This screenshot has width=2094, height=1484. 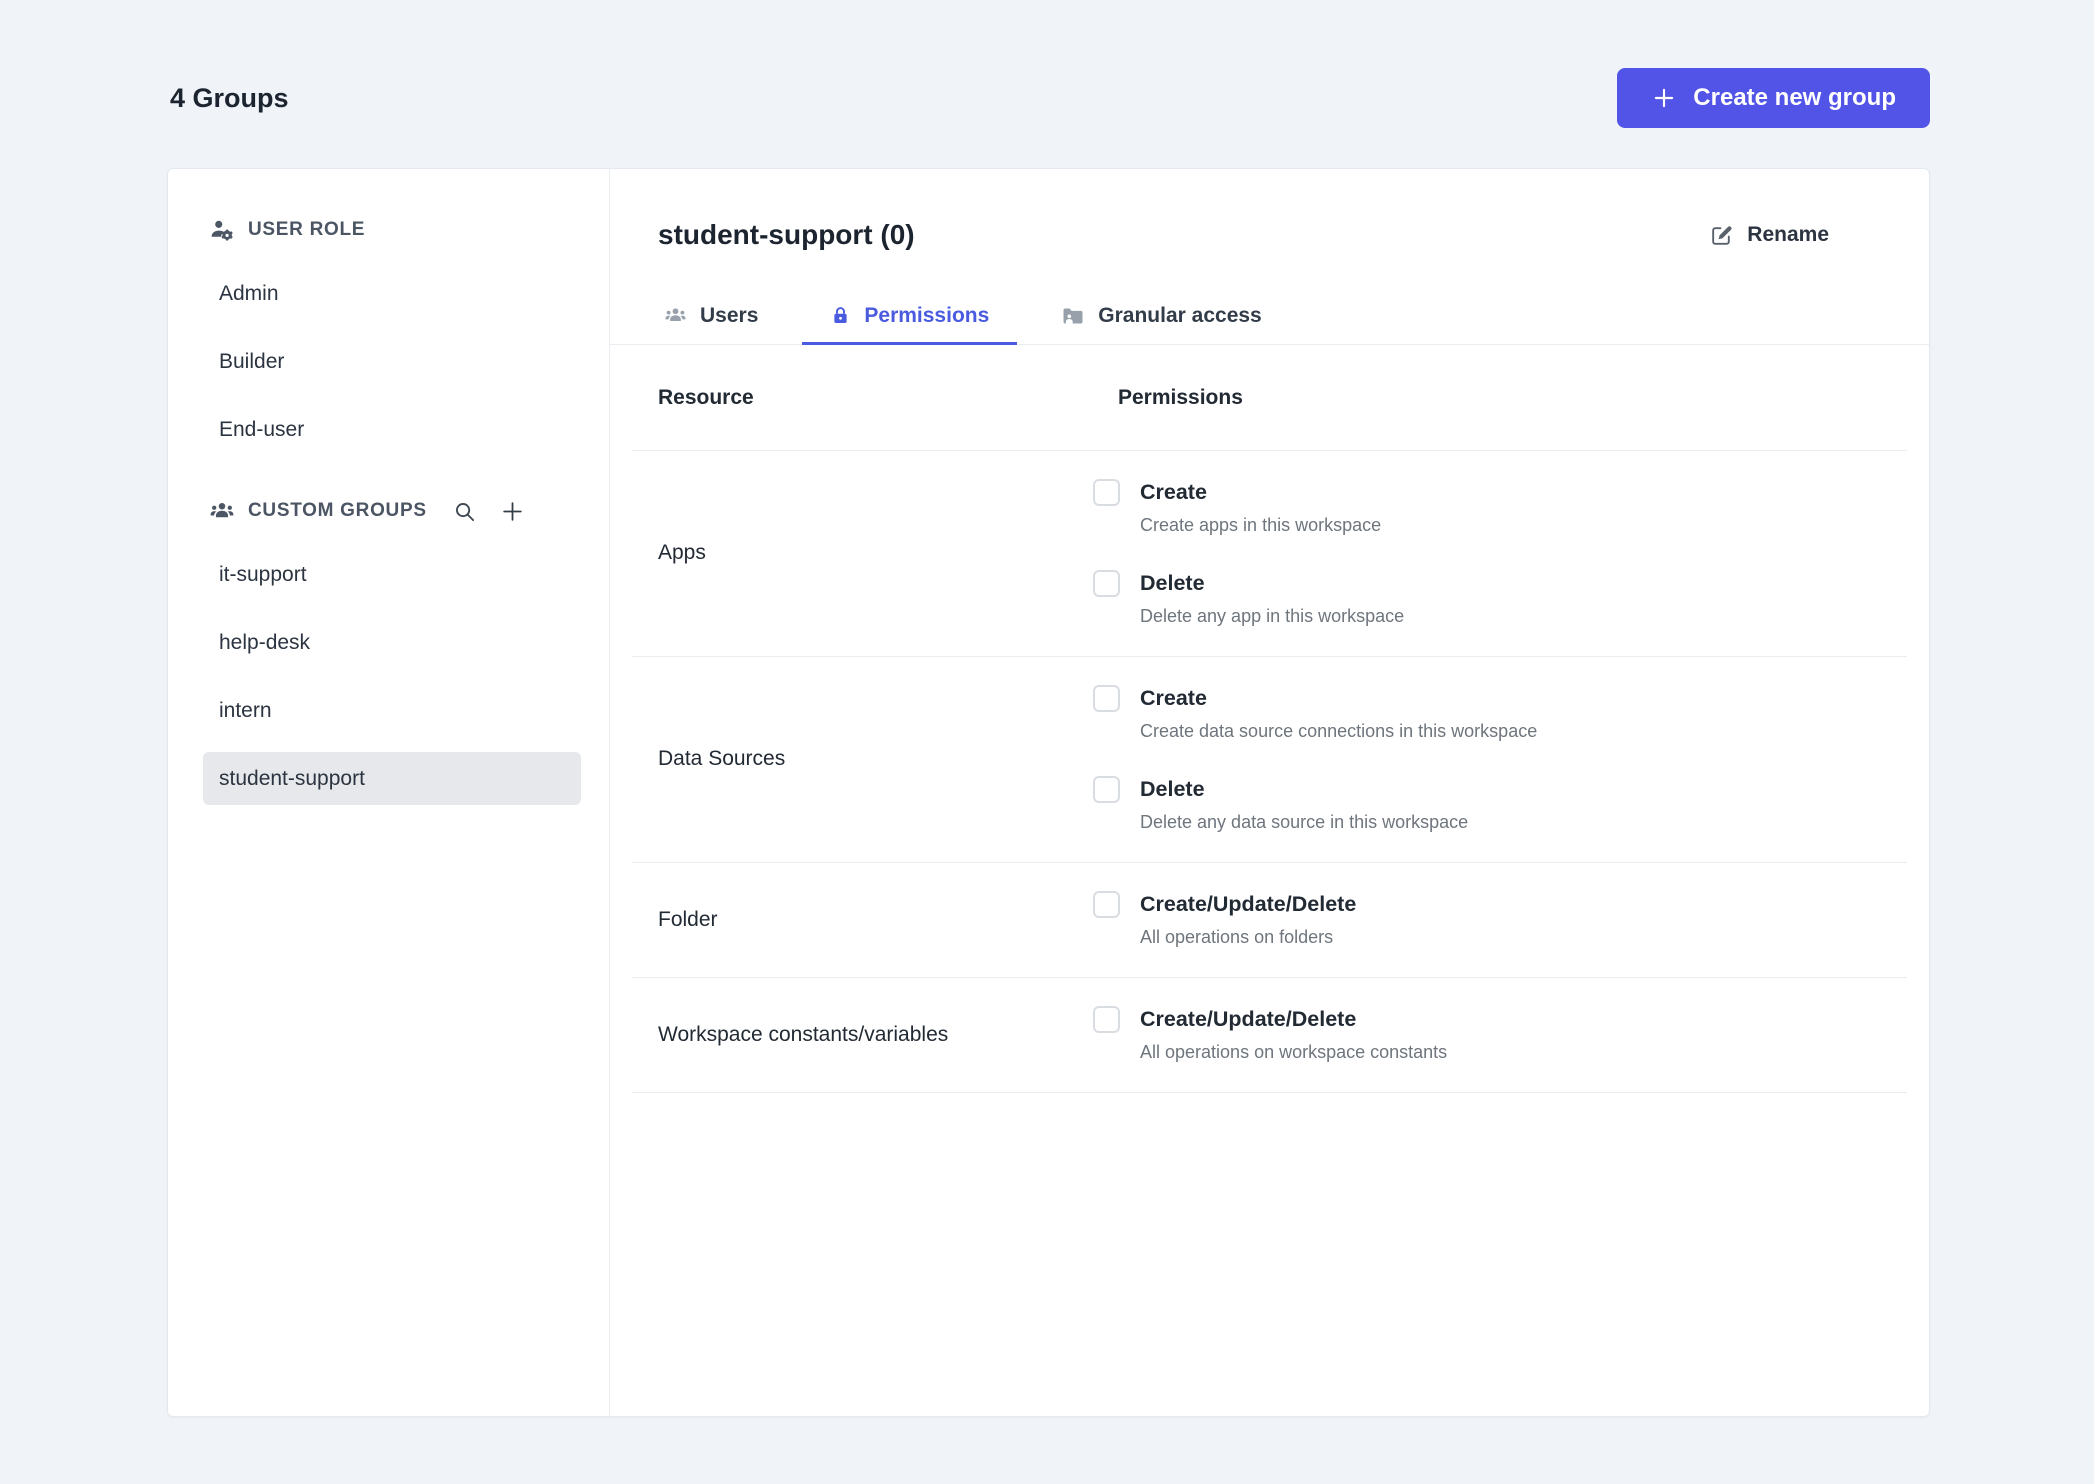 What do you see at coordinates (1294, 1052) in the screenshot?
I see `permission-description: All operations on workspace constants` at bounding box center [1294, 1052].